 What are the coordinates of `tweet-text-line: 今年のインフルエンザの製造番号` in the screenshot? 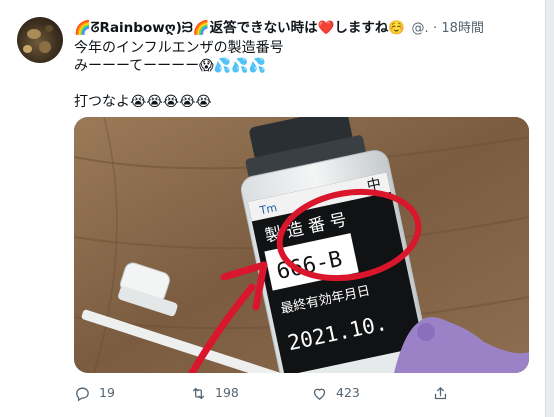 It's located at (179, 48).